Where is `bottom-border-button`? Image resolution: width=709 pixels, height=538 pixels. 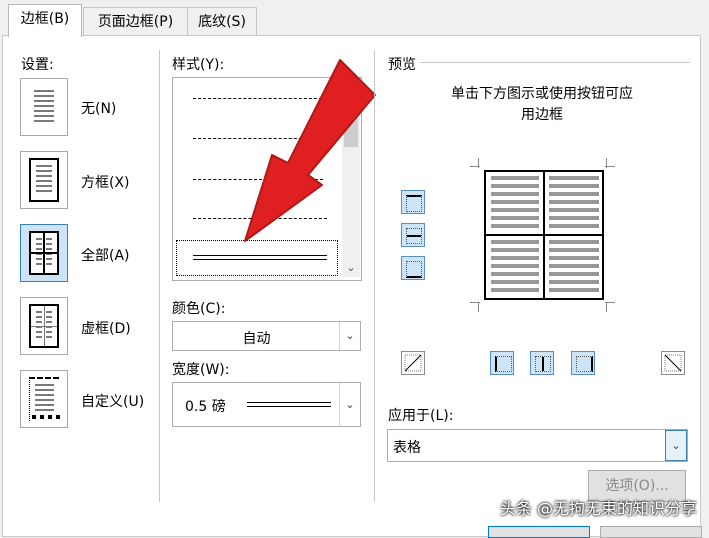 bottom-border-button is located at coordinates (413, 268).